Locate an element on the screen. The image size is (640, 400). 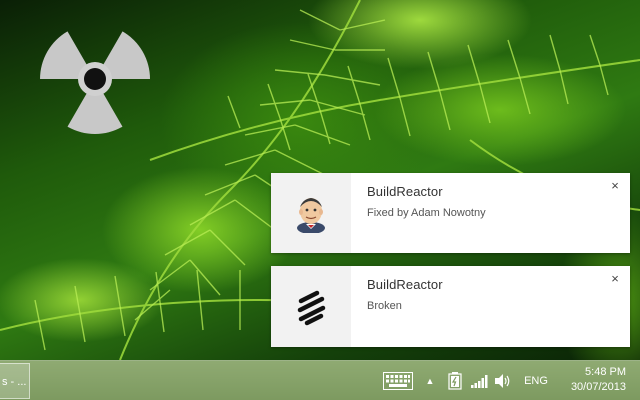
notification-message: Fixed by Adam Nowotny is located at coordinates (426, 213).